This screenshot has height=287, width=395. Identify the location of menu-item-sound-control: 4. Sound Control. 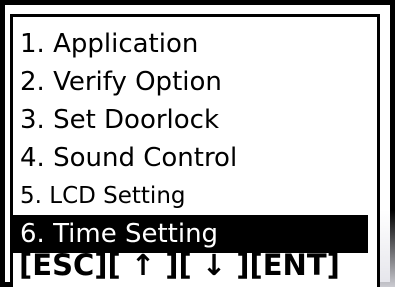
(190, 158).